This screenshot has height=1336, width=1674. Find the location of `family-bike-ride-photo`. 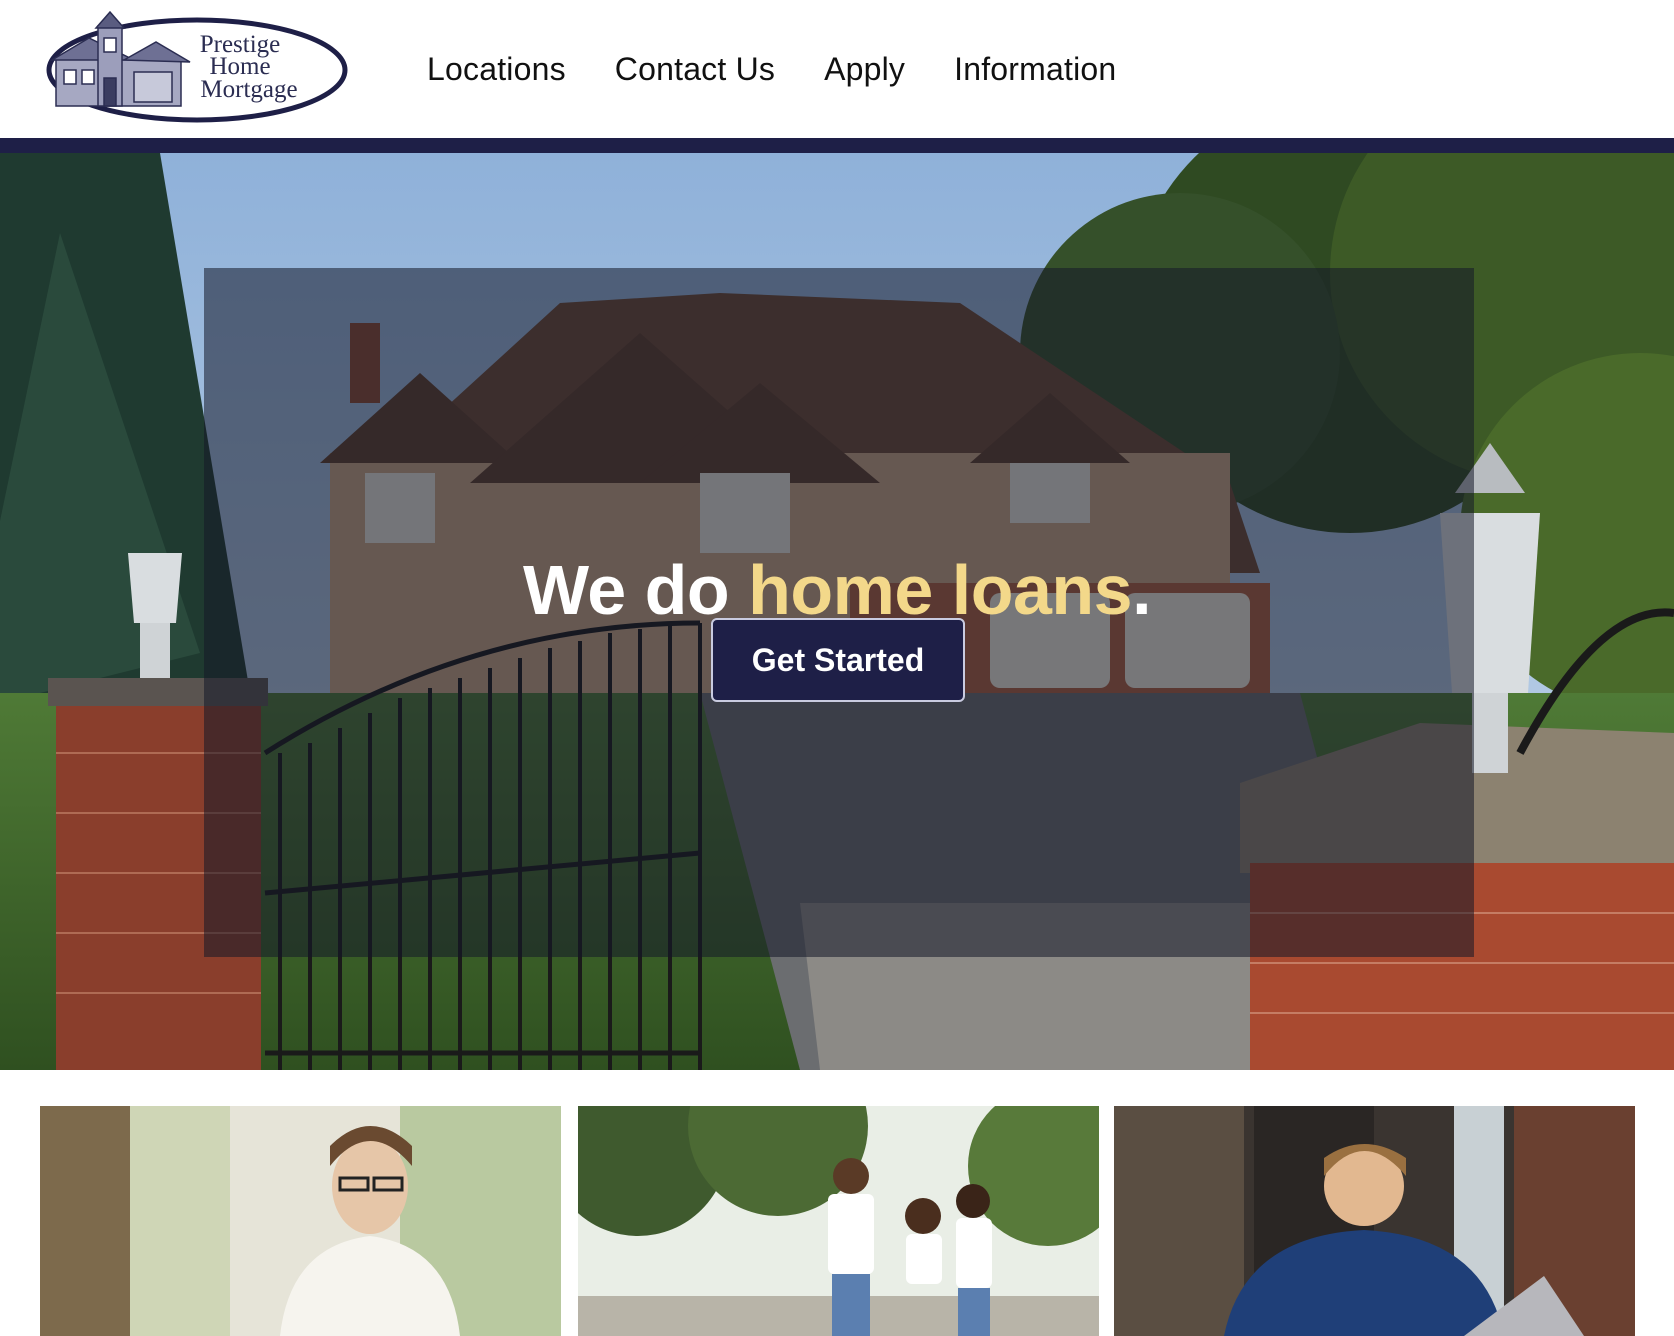

family-bike-ride-photo is located at coordinates (838, 1221).